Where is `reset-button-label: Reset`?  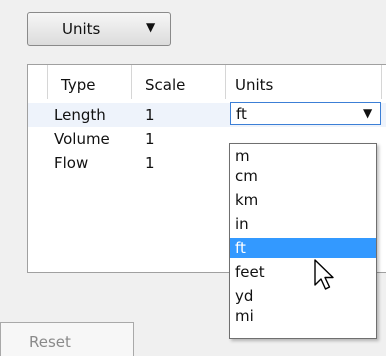
reset-button-label: Reset is located at coordinates (50, 342).